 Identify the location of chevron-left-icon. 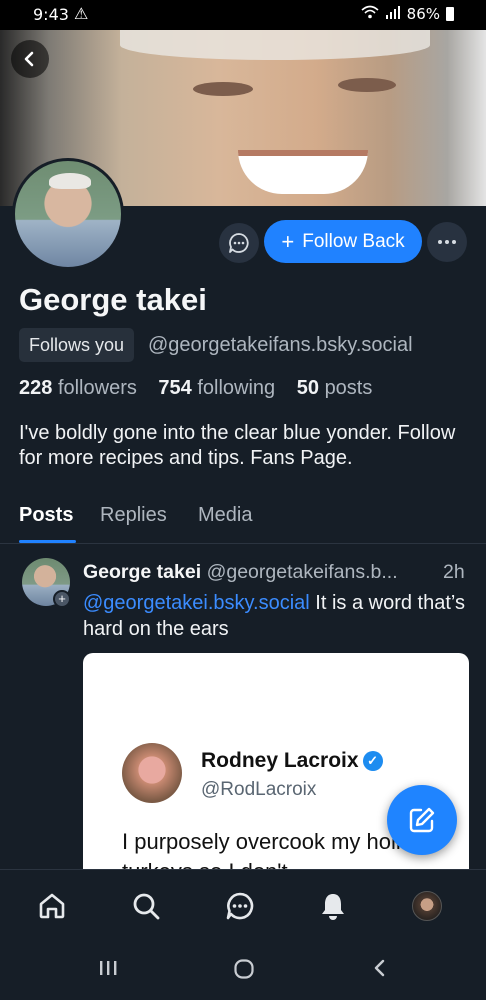
(29, 59).